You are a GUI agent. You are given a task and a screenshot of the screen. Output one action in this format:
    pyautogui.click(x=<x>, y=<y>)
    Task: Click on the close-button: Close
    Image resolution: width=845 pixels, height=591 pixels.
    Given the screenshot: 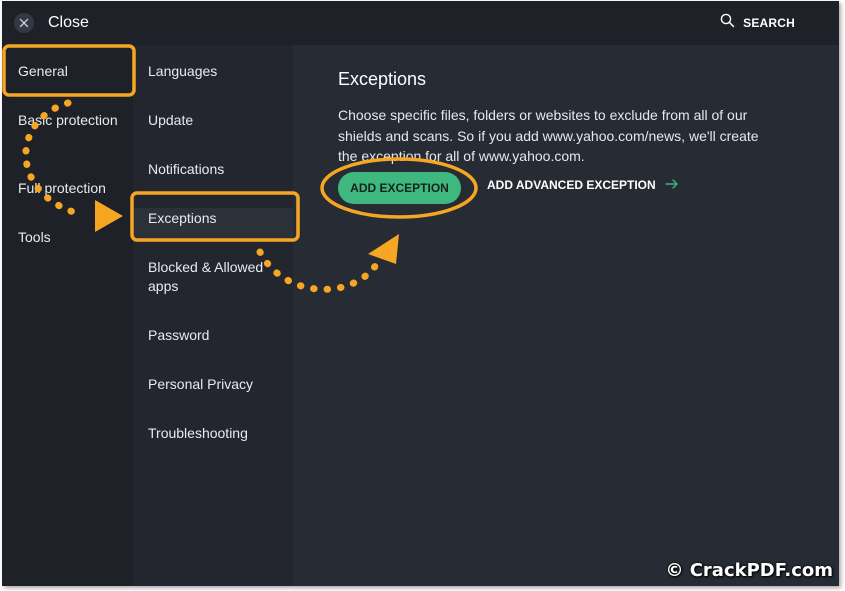 What is the action you would take?
    pyautogui.click(x=51, y=23)
    